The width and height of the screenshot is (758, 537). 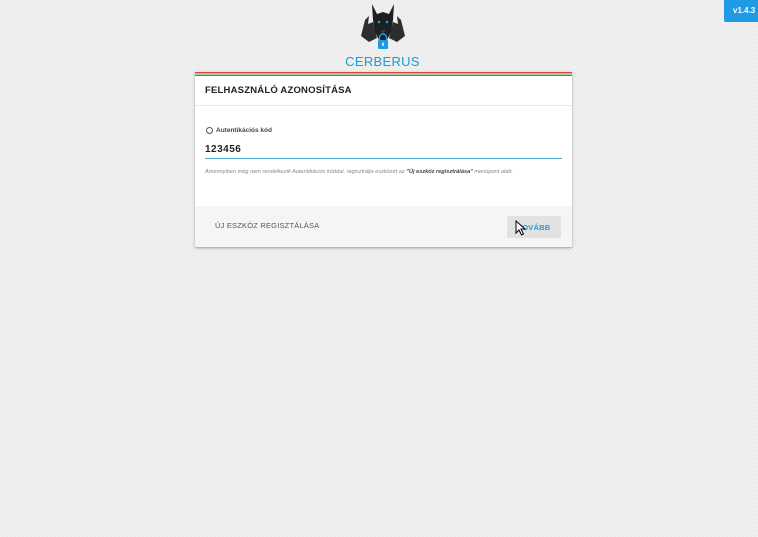 I want to click on radio-circle-icon, so click(x=209, y=130).